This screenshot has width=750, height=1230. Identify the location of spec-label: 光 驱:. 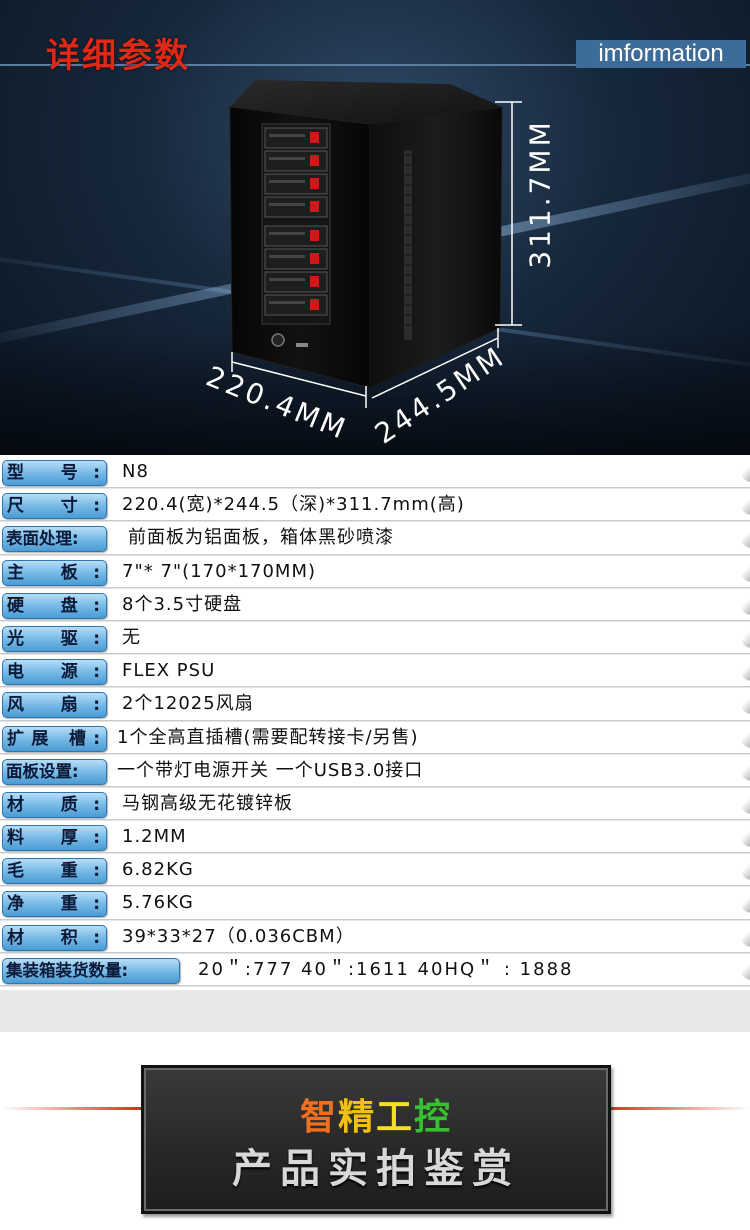
(54, 638).